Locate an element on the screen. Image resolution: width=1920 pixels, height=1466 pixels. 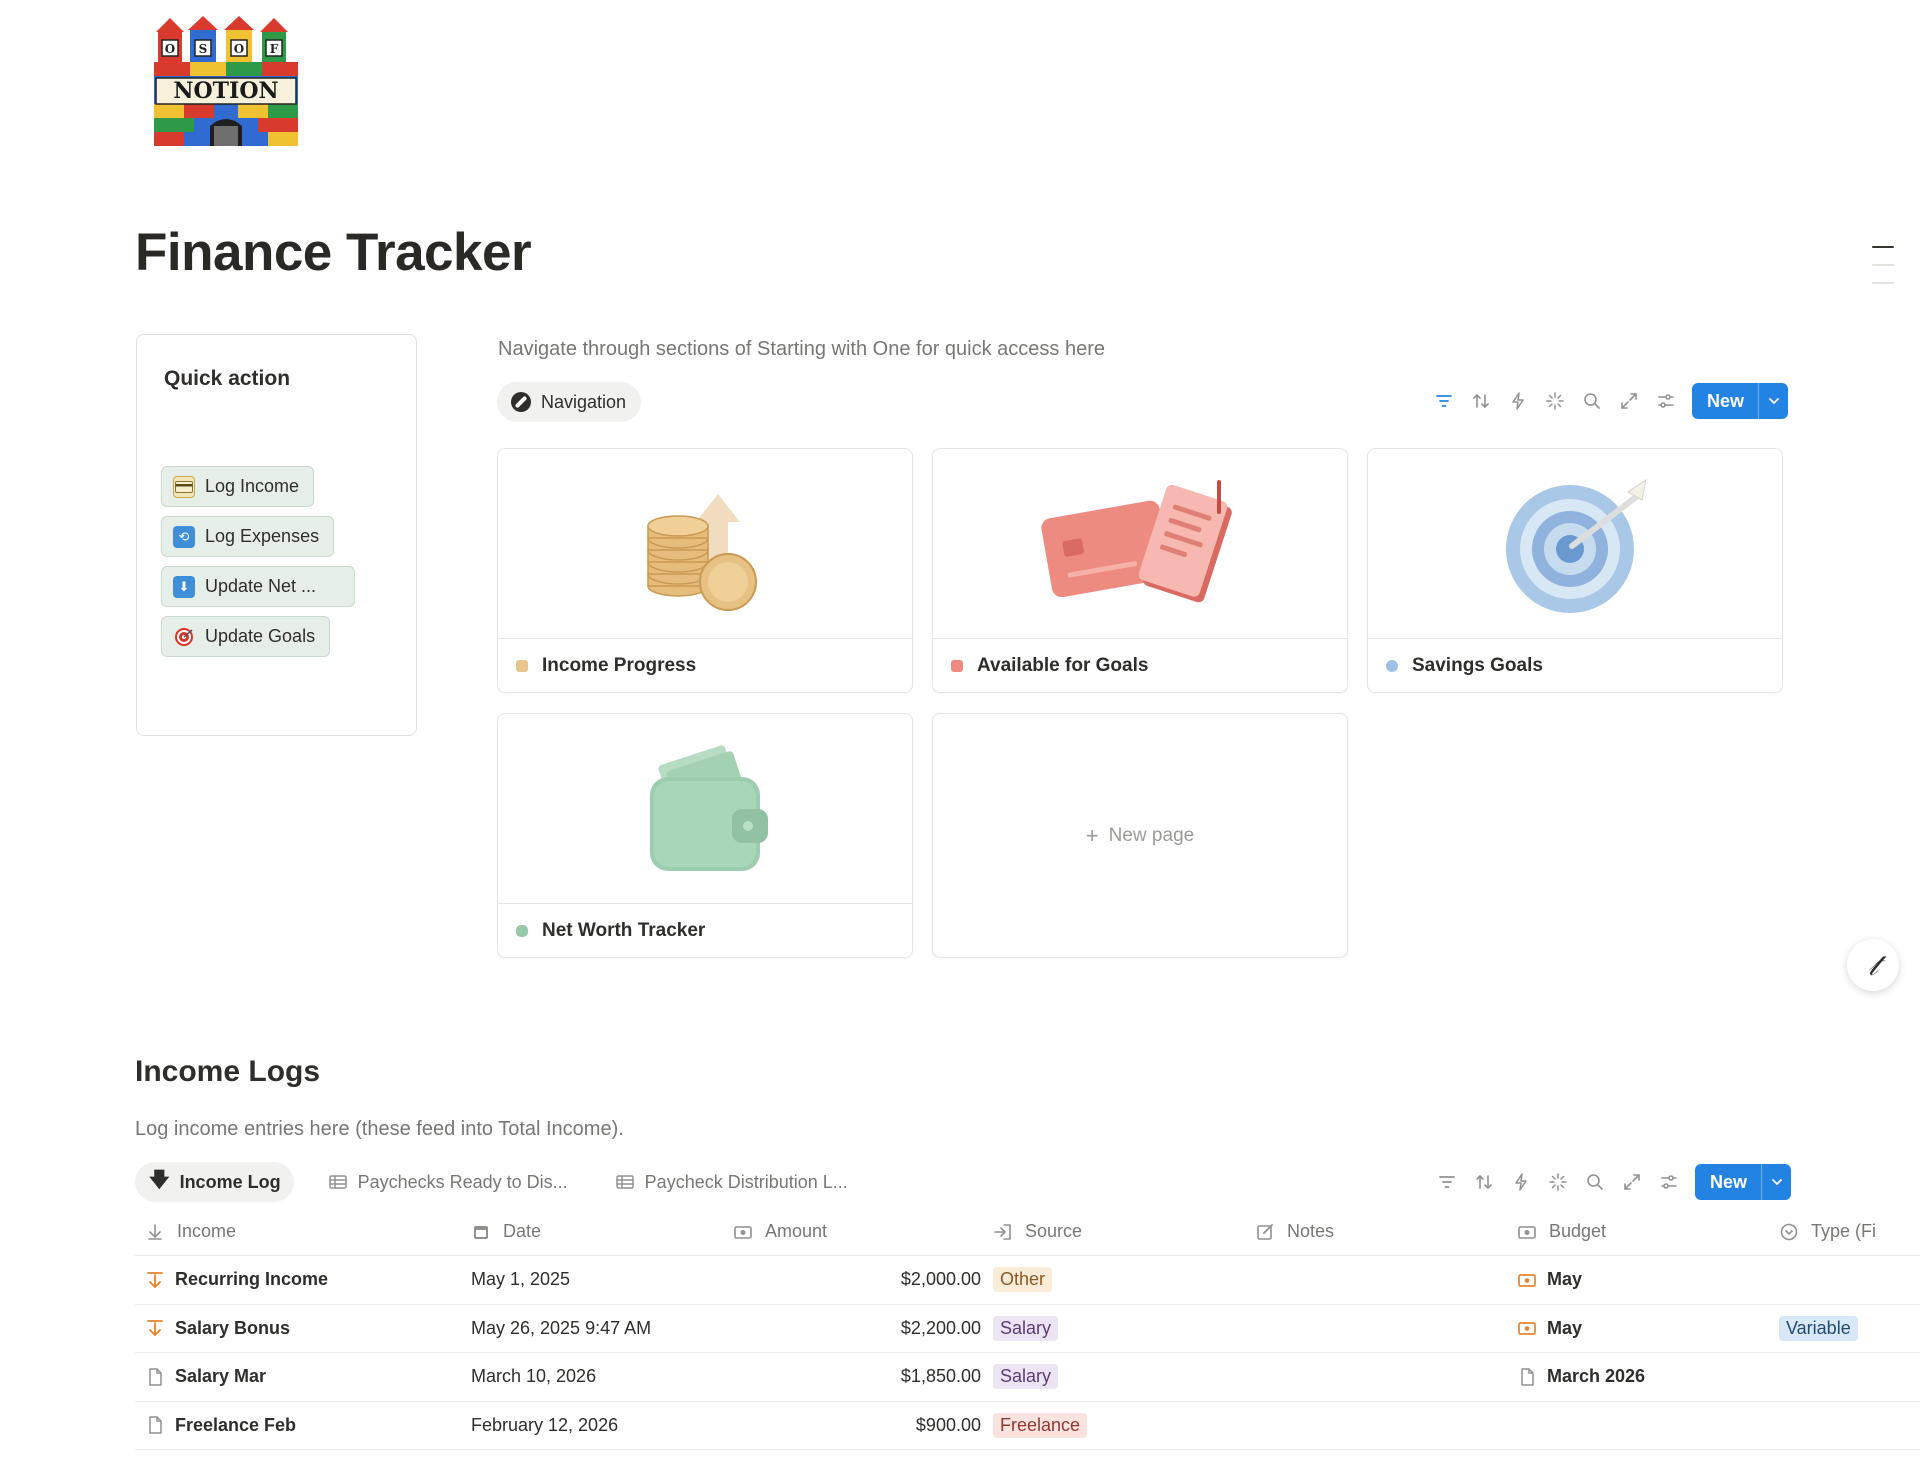
column-date: Date is located at coordinates (602, 1231).